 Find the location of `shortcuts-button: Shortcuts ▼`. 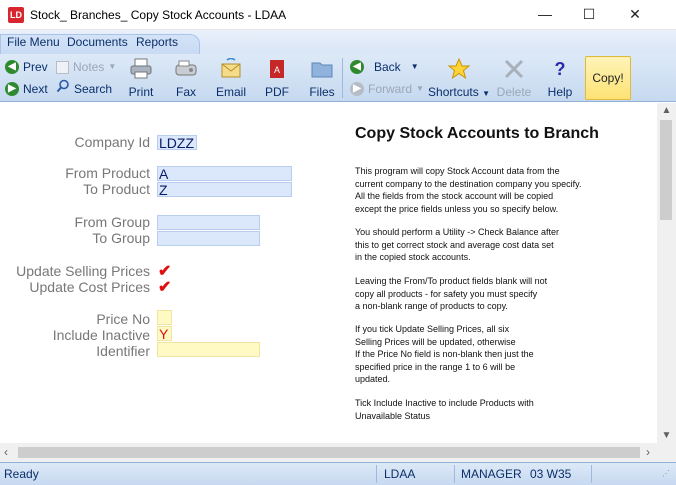

shortcuts-button: Shortcuts ▼ is located at coordinates (459, 78).